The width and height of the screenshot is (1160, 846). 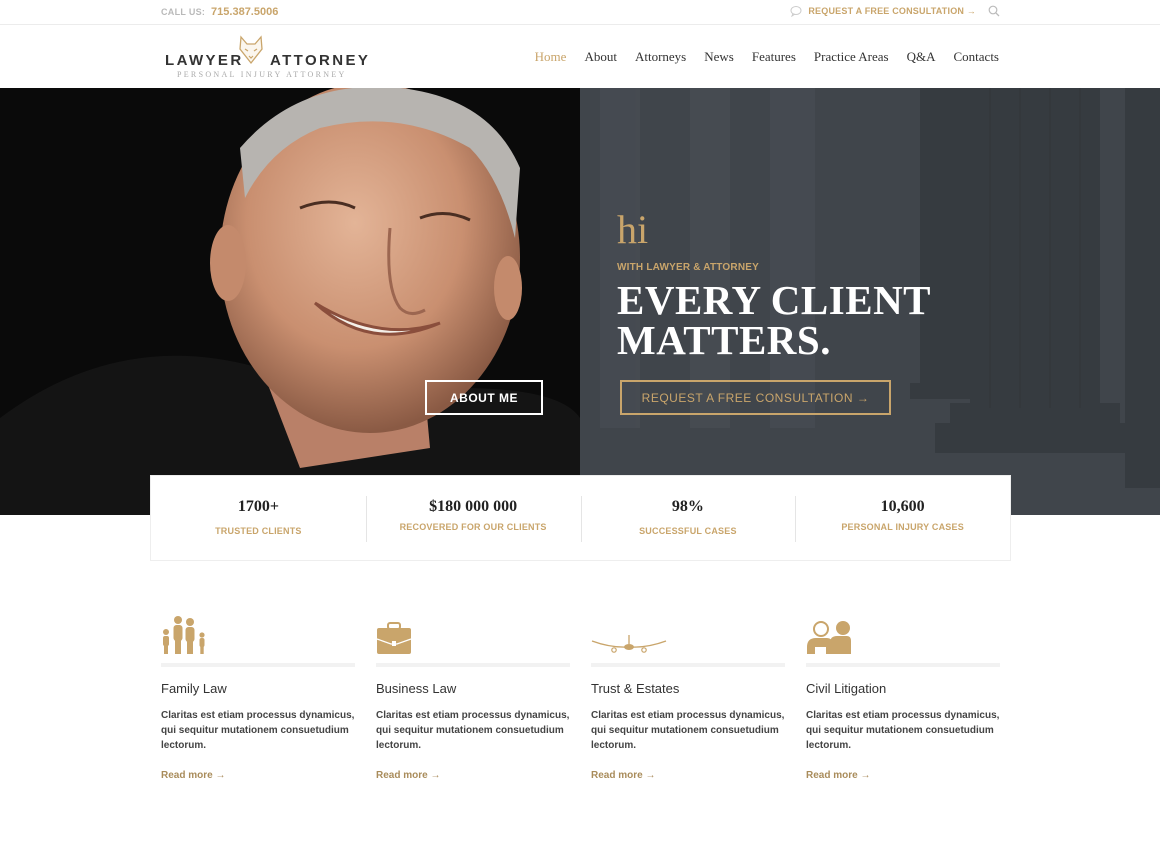 What do you see at coordinates (204, 60) in the screenshot?
I see `logo-word-left: LAWYER` at bounding box center [204, 60].